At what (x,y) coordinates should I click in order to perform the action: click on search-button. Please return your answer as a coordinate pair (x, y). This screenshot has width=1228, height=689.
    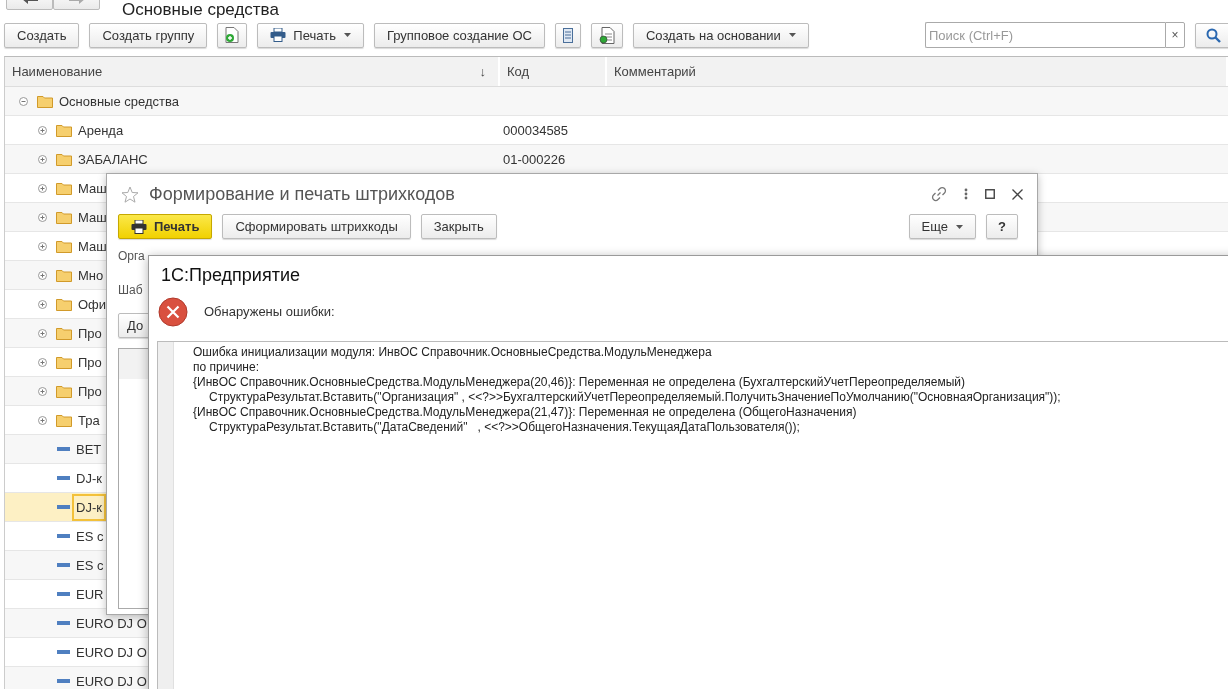
    Looking at the image, I should click on (1211, 35).